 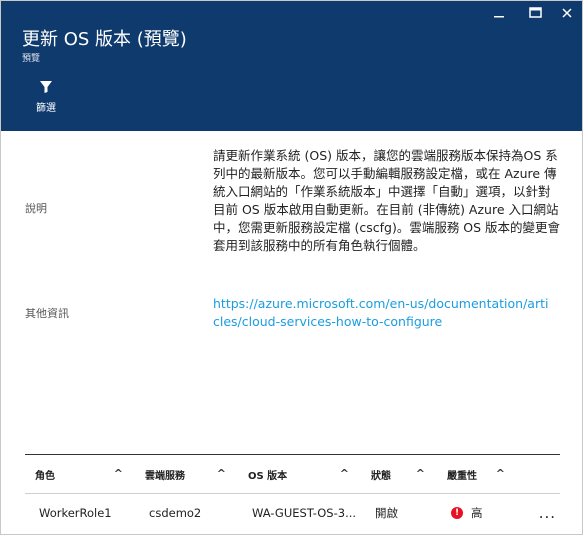 I want to click on maximize-icon, so click(x=535, y=15).